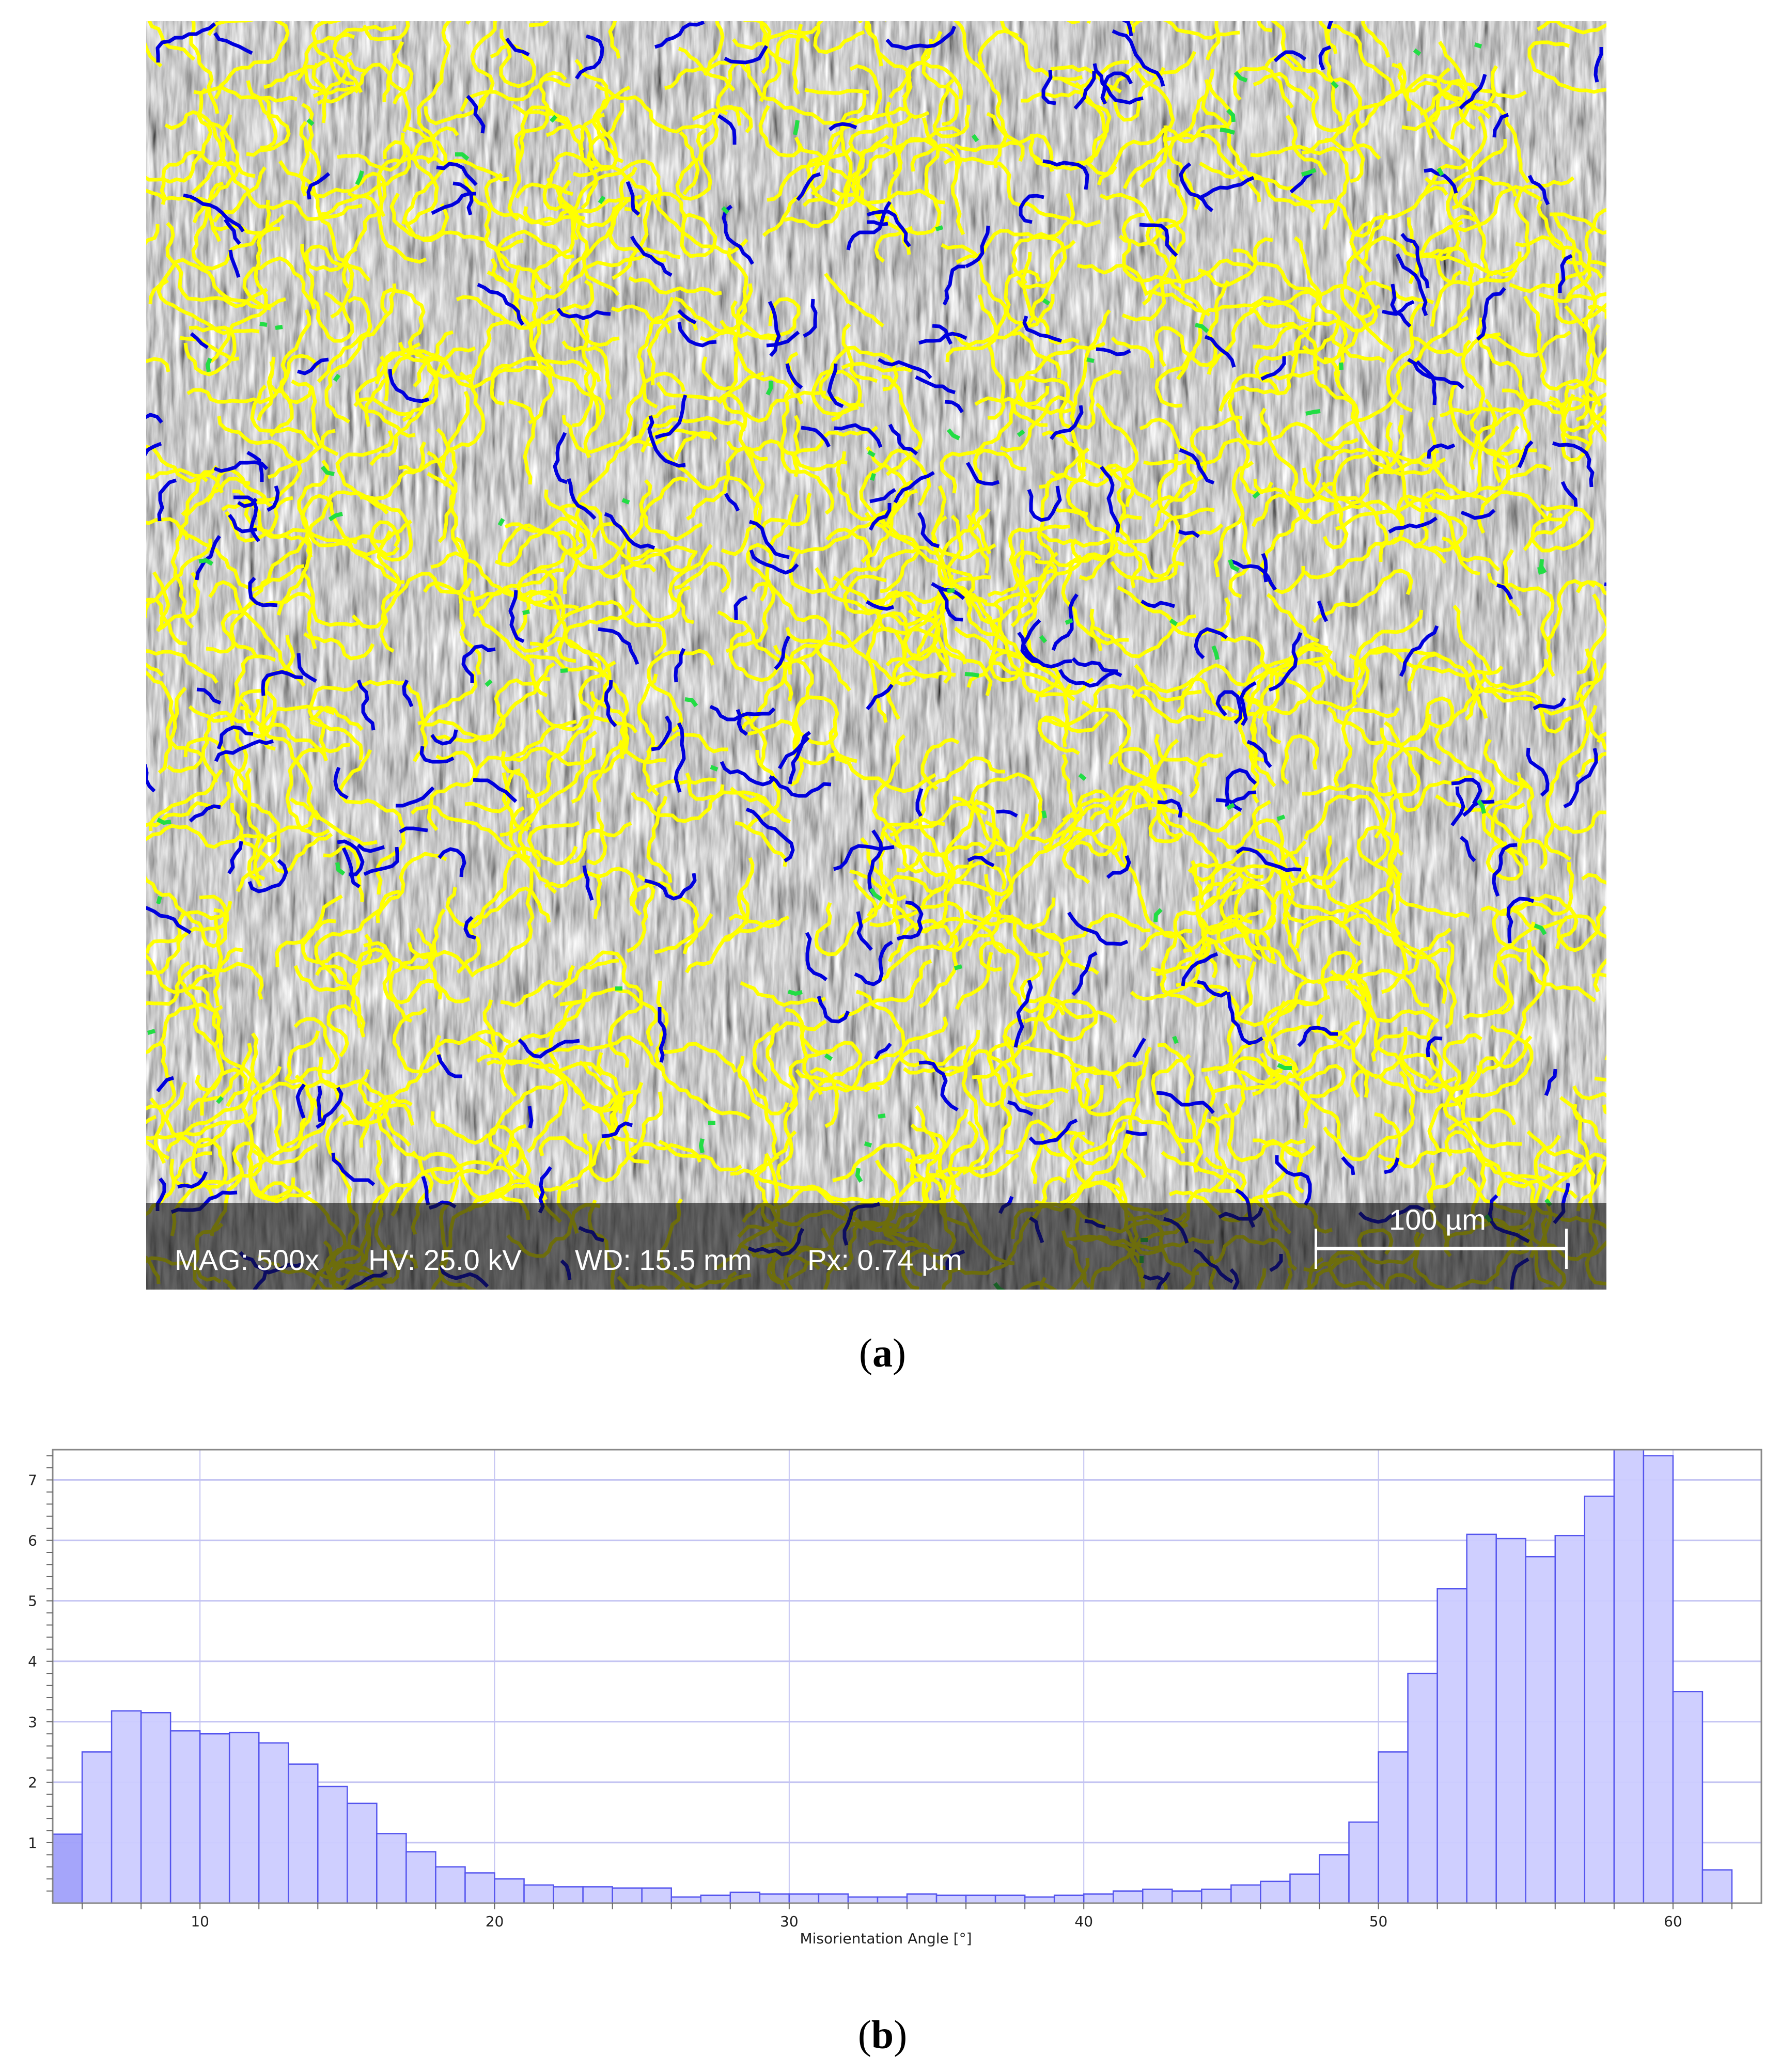  What do you see at coordinates (33, 1541) in the screenshot?
I see `y-tick-label: 6` at bounding box center [33, 1541].